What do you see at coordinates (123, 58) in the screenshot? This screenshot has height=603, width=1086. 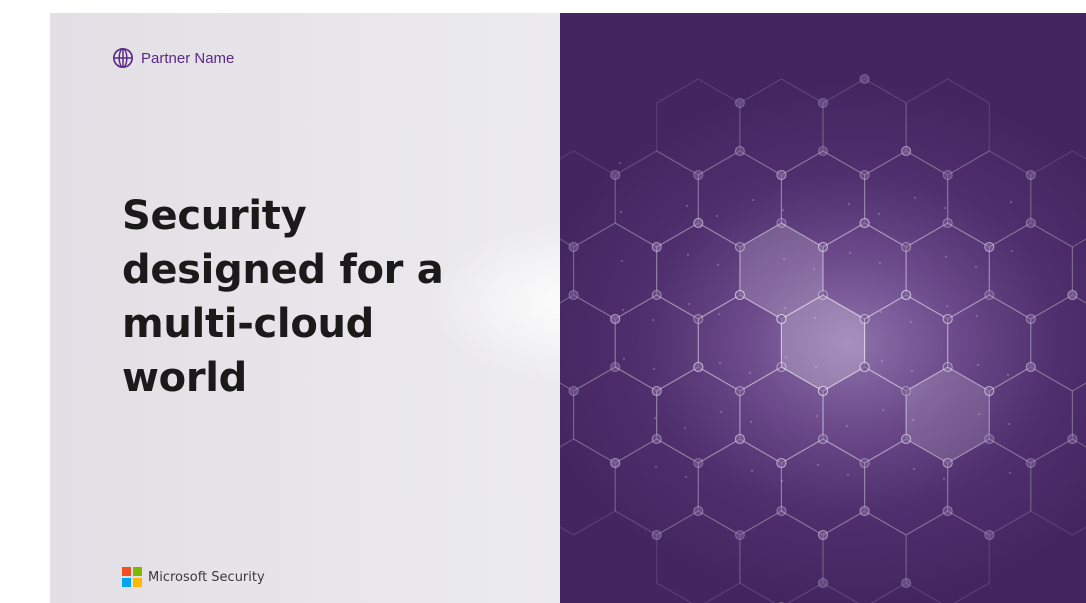 I see `globe-icon` at bounding box center [123, 58].